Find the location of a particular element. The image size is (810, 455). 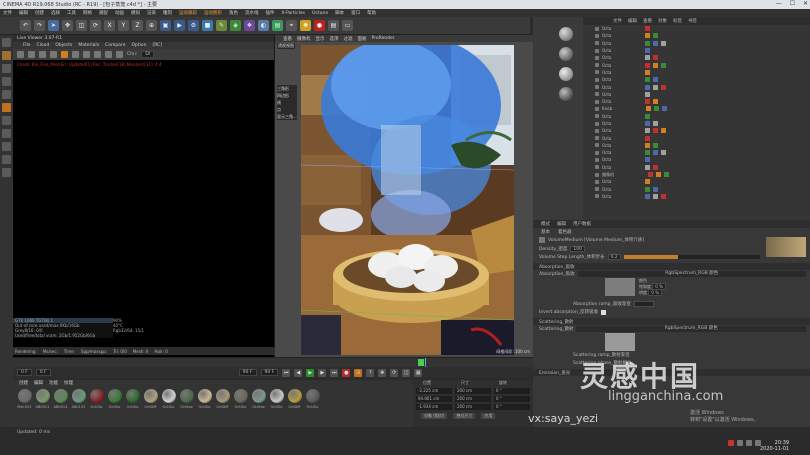

menu-item: 动画 is located at coordinates (119, 13).